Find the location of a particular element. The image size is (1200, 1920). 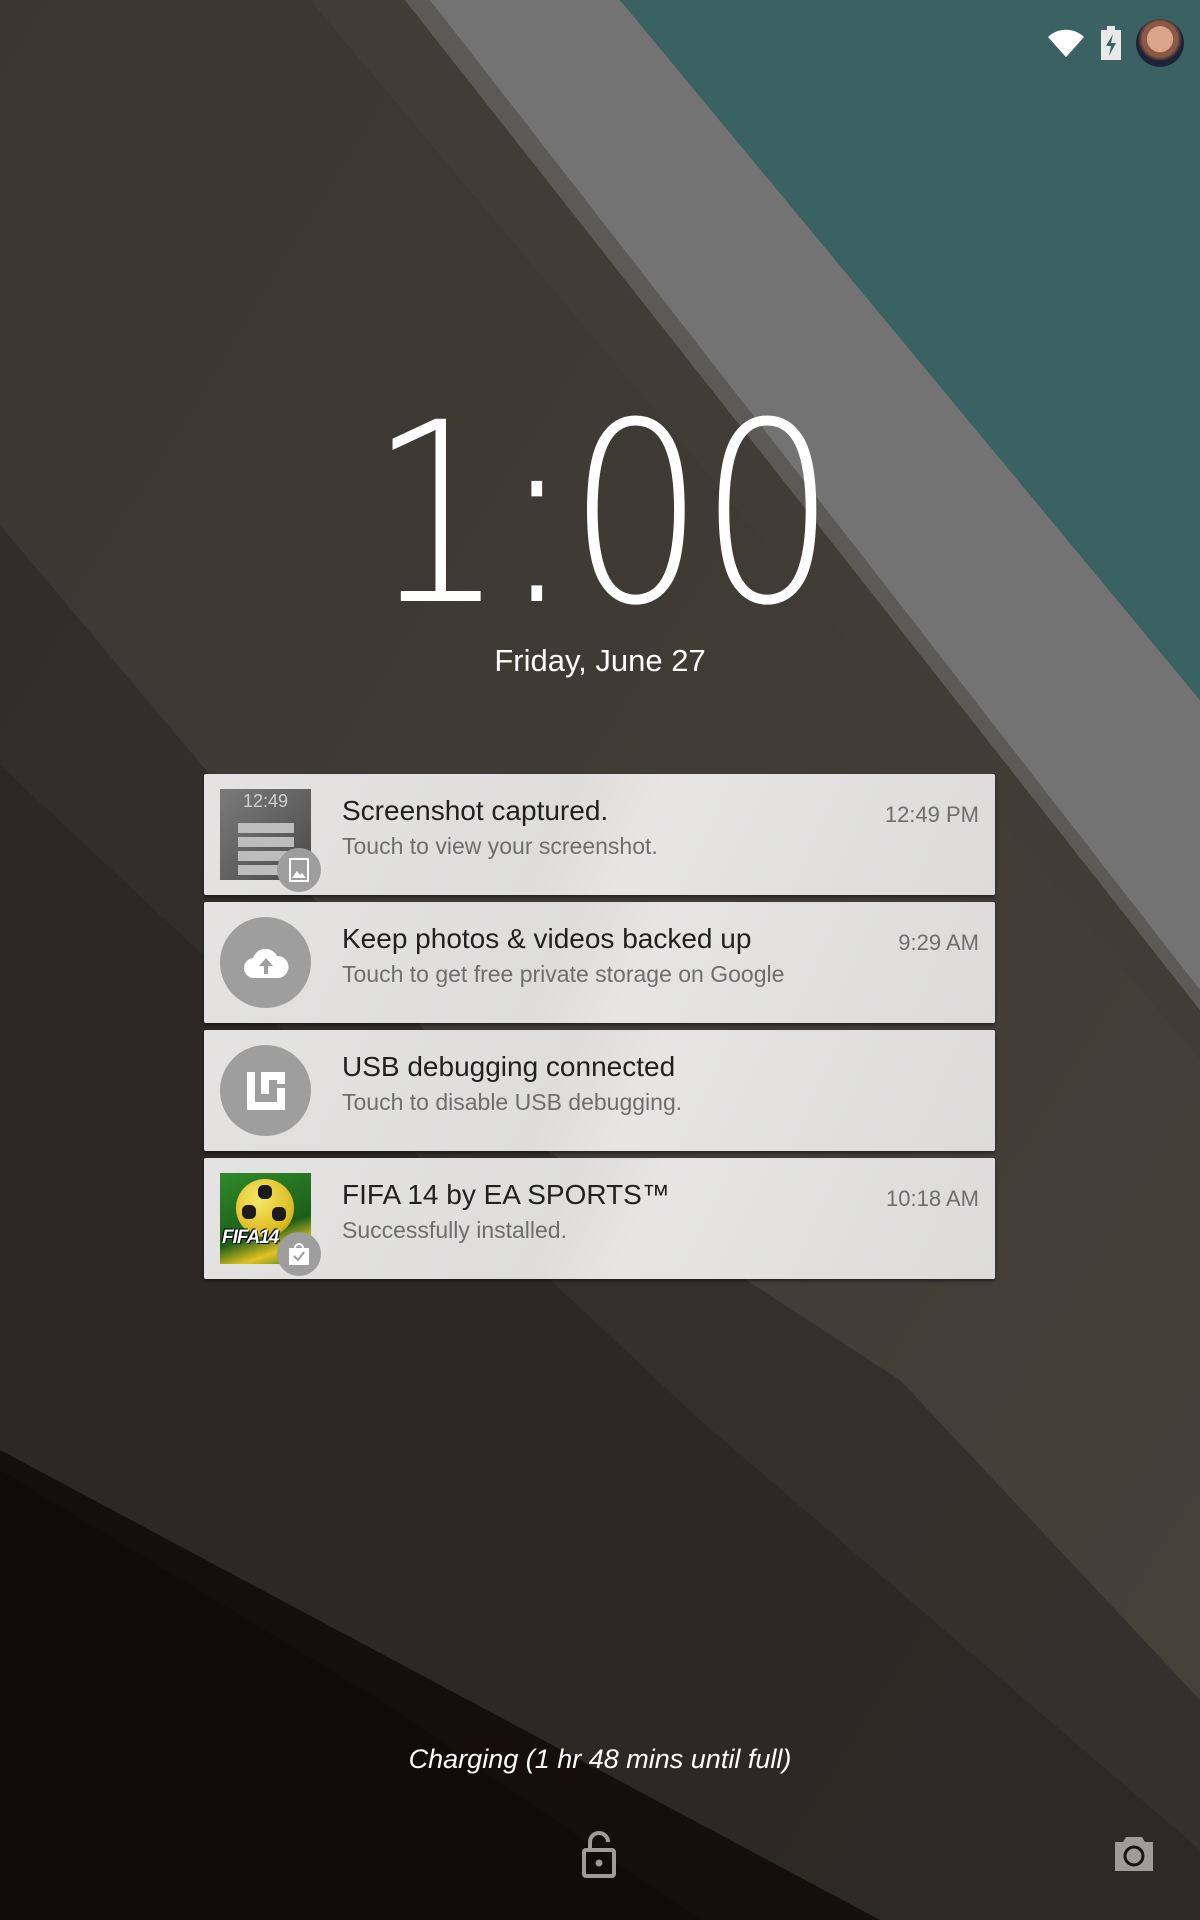

notification-time: 10:18 AM is located at coordinates (932, 1198).